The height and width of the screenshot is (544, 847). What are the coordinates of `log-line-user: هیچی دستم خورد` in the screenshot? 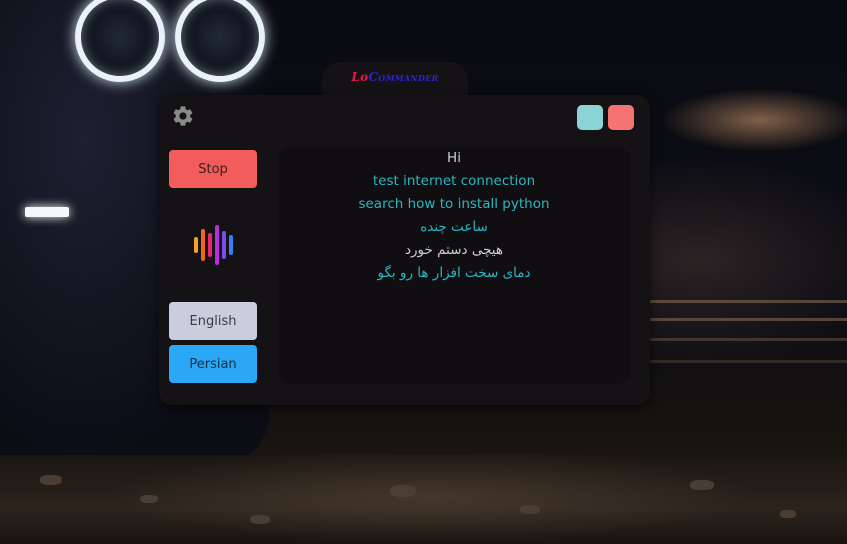 It's located at (454, 250).